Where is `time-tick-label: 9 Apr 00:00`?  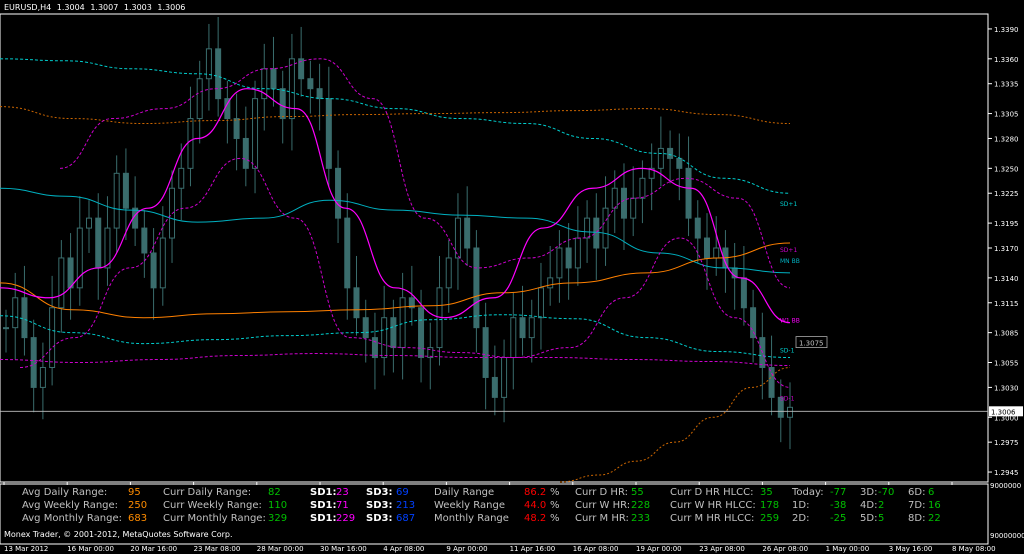 time-tick-label: 9 Apr 00:00 is located at coordinates (466, 549).